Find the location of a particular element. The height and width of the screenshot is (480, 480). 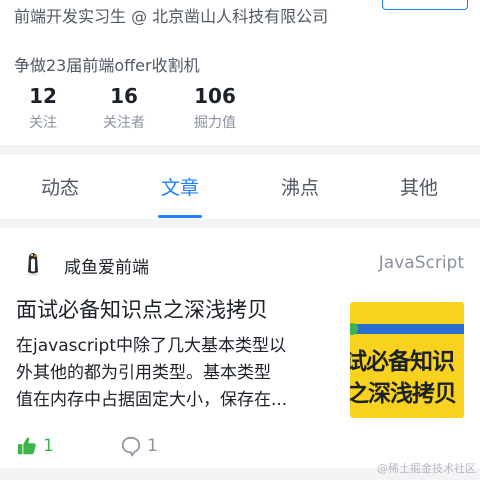

job-title: 前端开发实习生 @ 北京凿山人科技有限公司 is located at coordinates (171, 16).